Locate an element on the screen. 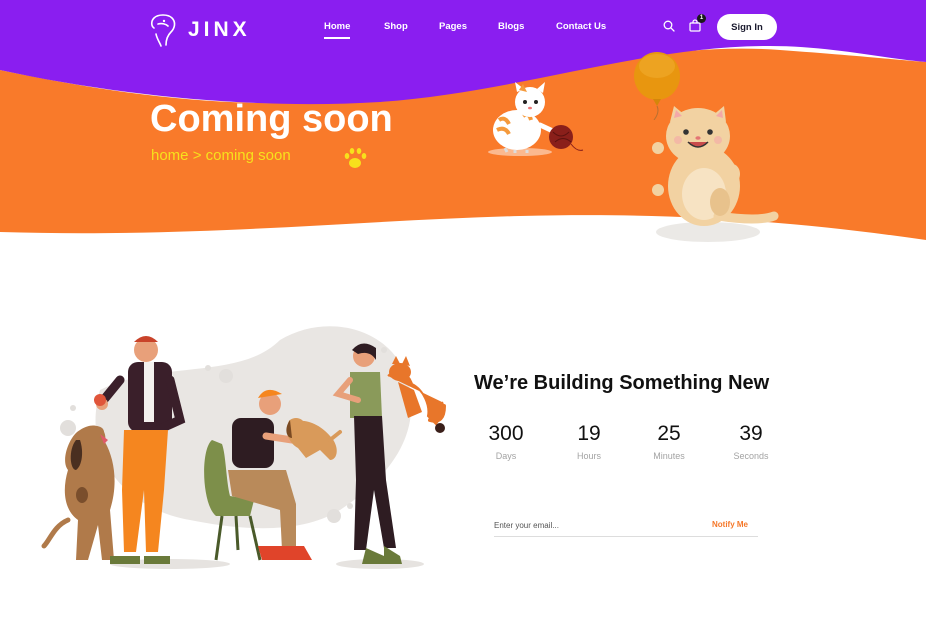  email-input is located at coordinates (594, 525).